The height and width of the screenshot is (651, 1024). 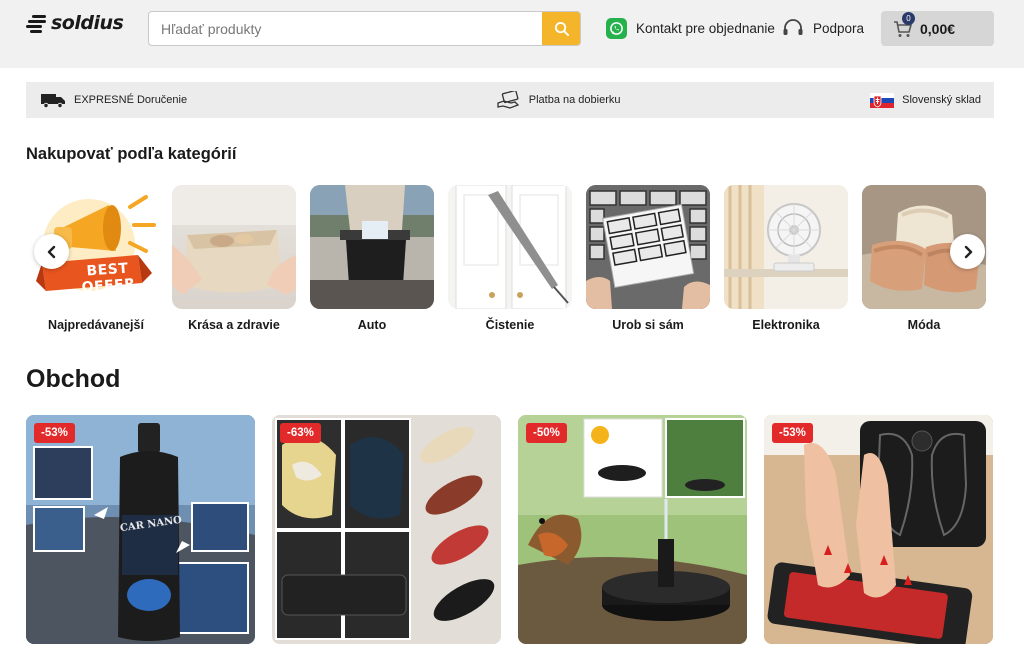 What do you see at coordinates (786, 247) in the screenshot?
I see `category-image-electronics` at bounding box center [786, 247].